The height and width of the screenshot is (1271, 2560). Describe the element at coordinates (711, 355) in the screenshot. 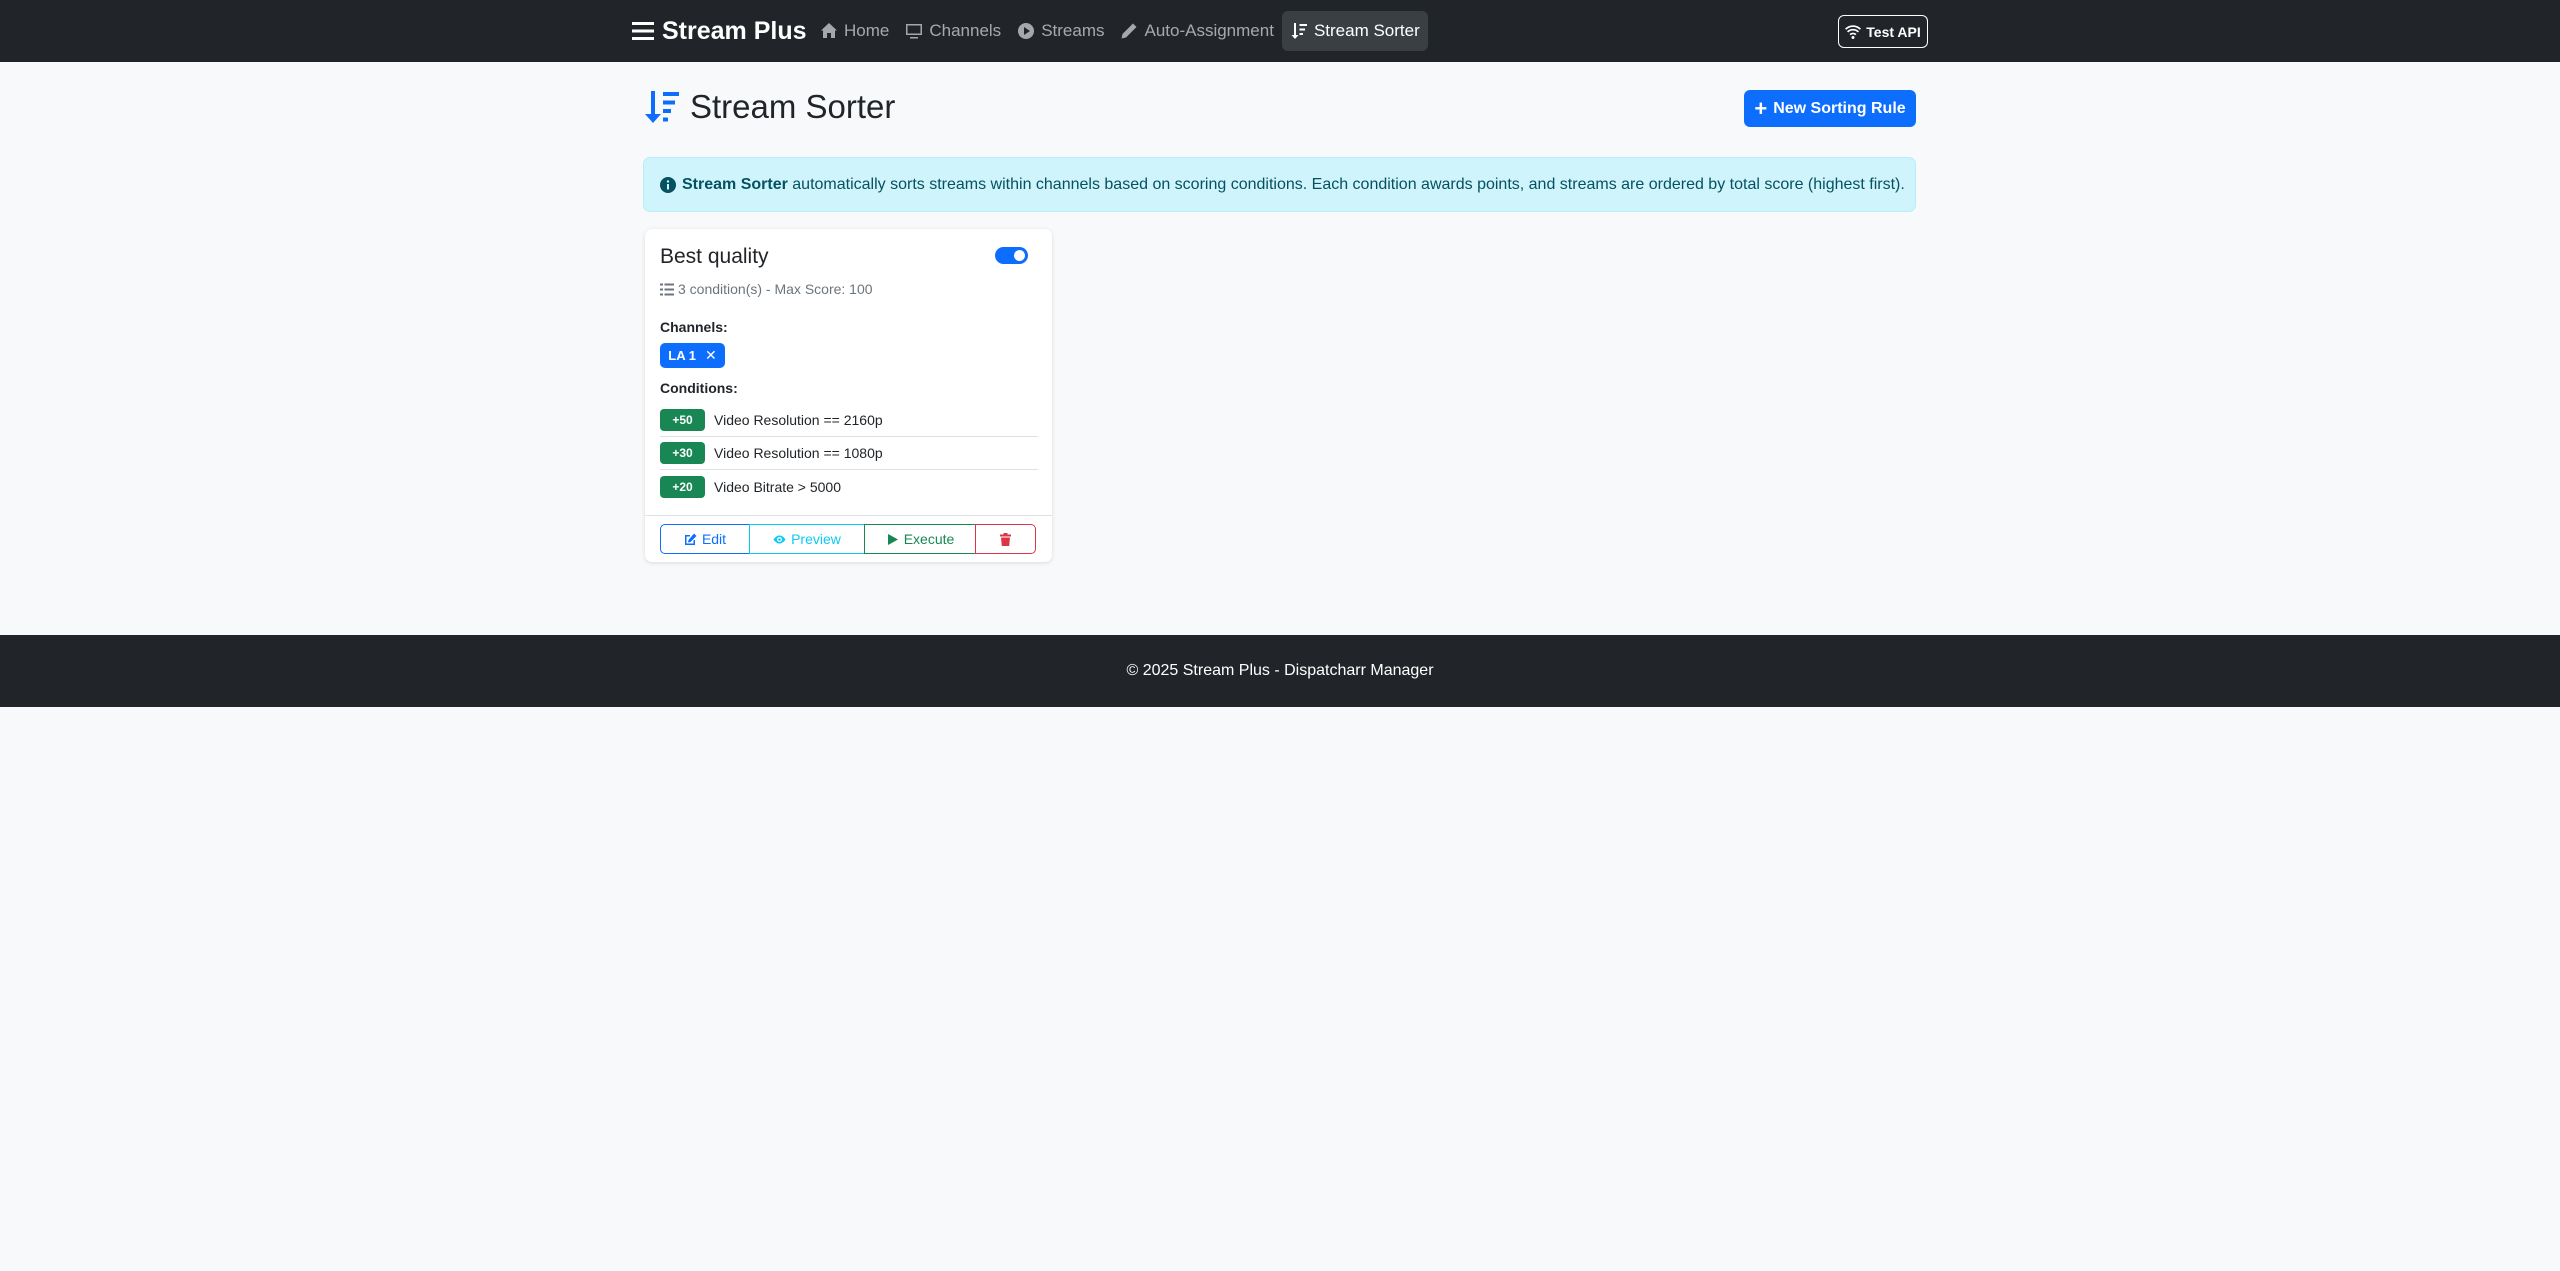

I see `remove-channel-icon: ✕` at that location.